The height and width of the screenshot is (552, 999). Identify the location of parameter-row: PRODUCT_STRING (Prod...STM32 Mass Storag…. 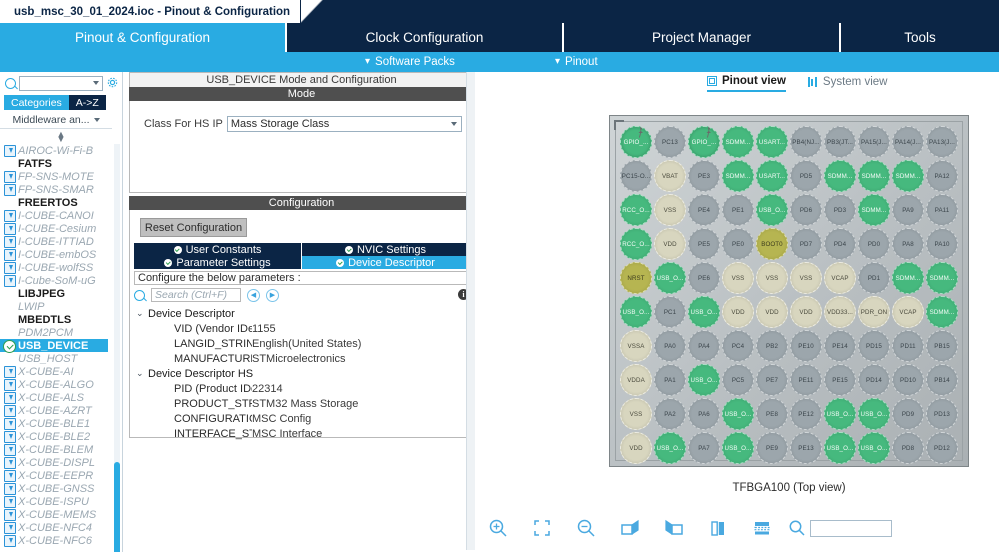
(303, 403).